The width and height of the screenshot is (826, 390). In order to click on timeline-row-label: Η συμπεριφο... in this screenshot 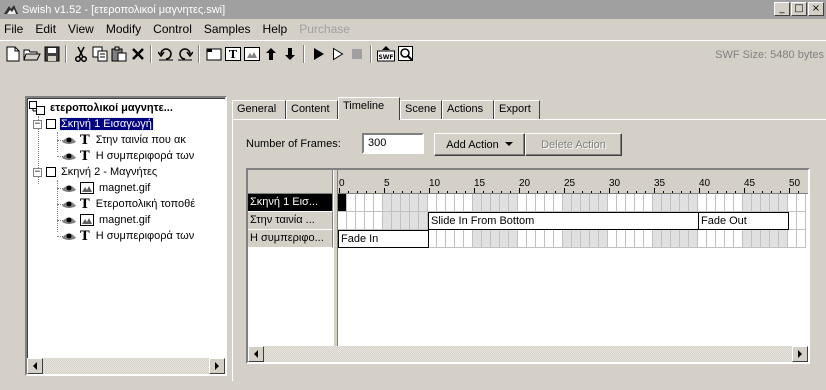, I will do `click(290, 239)`.